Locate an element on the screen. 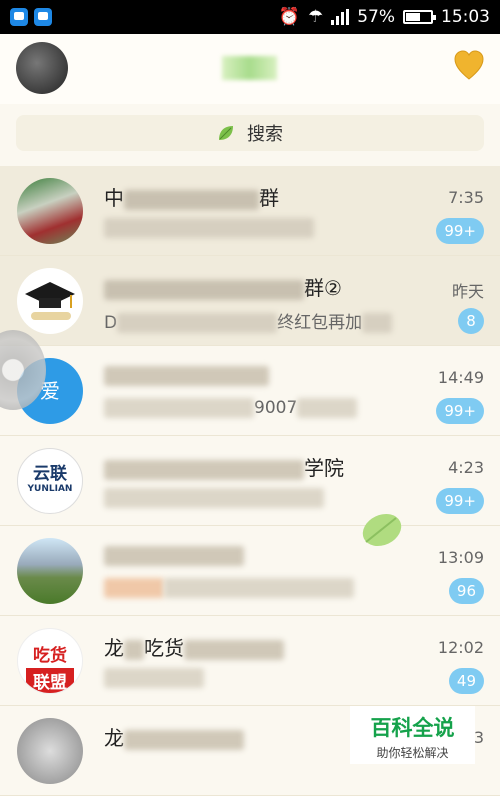 Image resolution: width=500 pixels, height=796 pixels. group-avatar: 云联 YUNLIAN is located at coordinates (50, 481).